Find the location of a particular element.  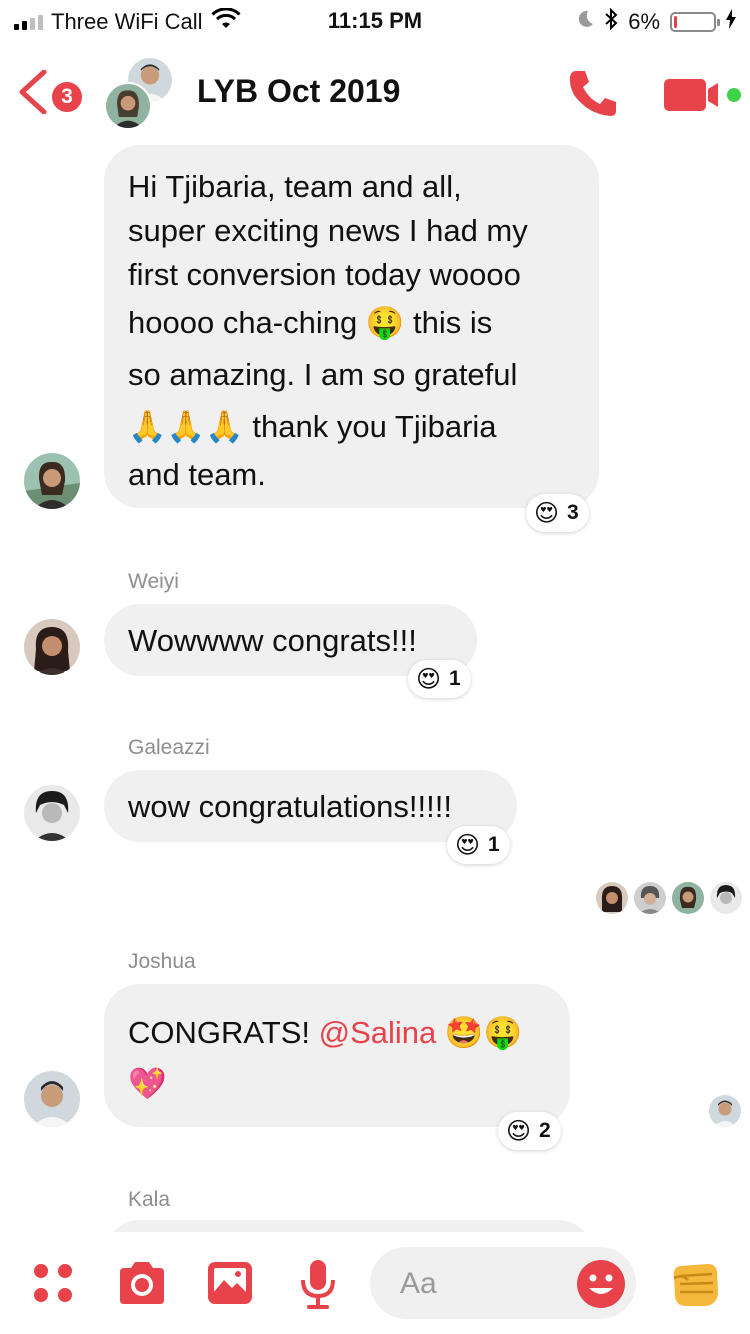

emoji-smiley-icon is located at coordinates (601, 1284).